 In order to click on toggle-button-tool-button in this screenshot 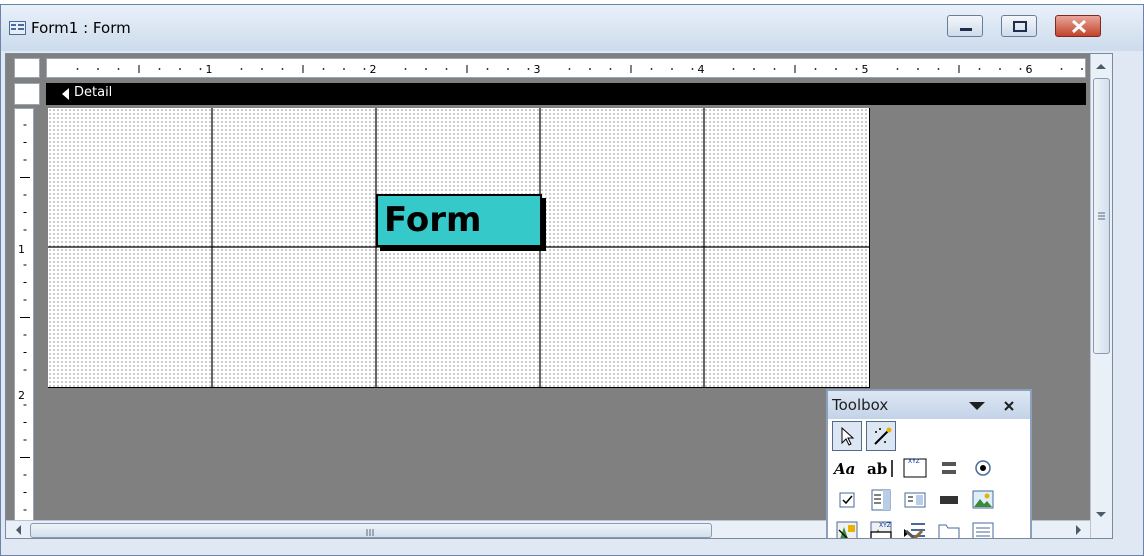, I will do `click(949, 468)`.